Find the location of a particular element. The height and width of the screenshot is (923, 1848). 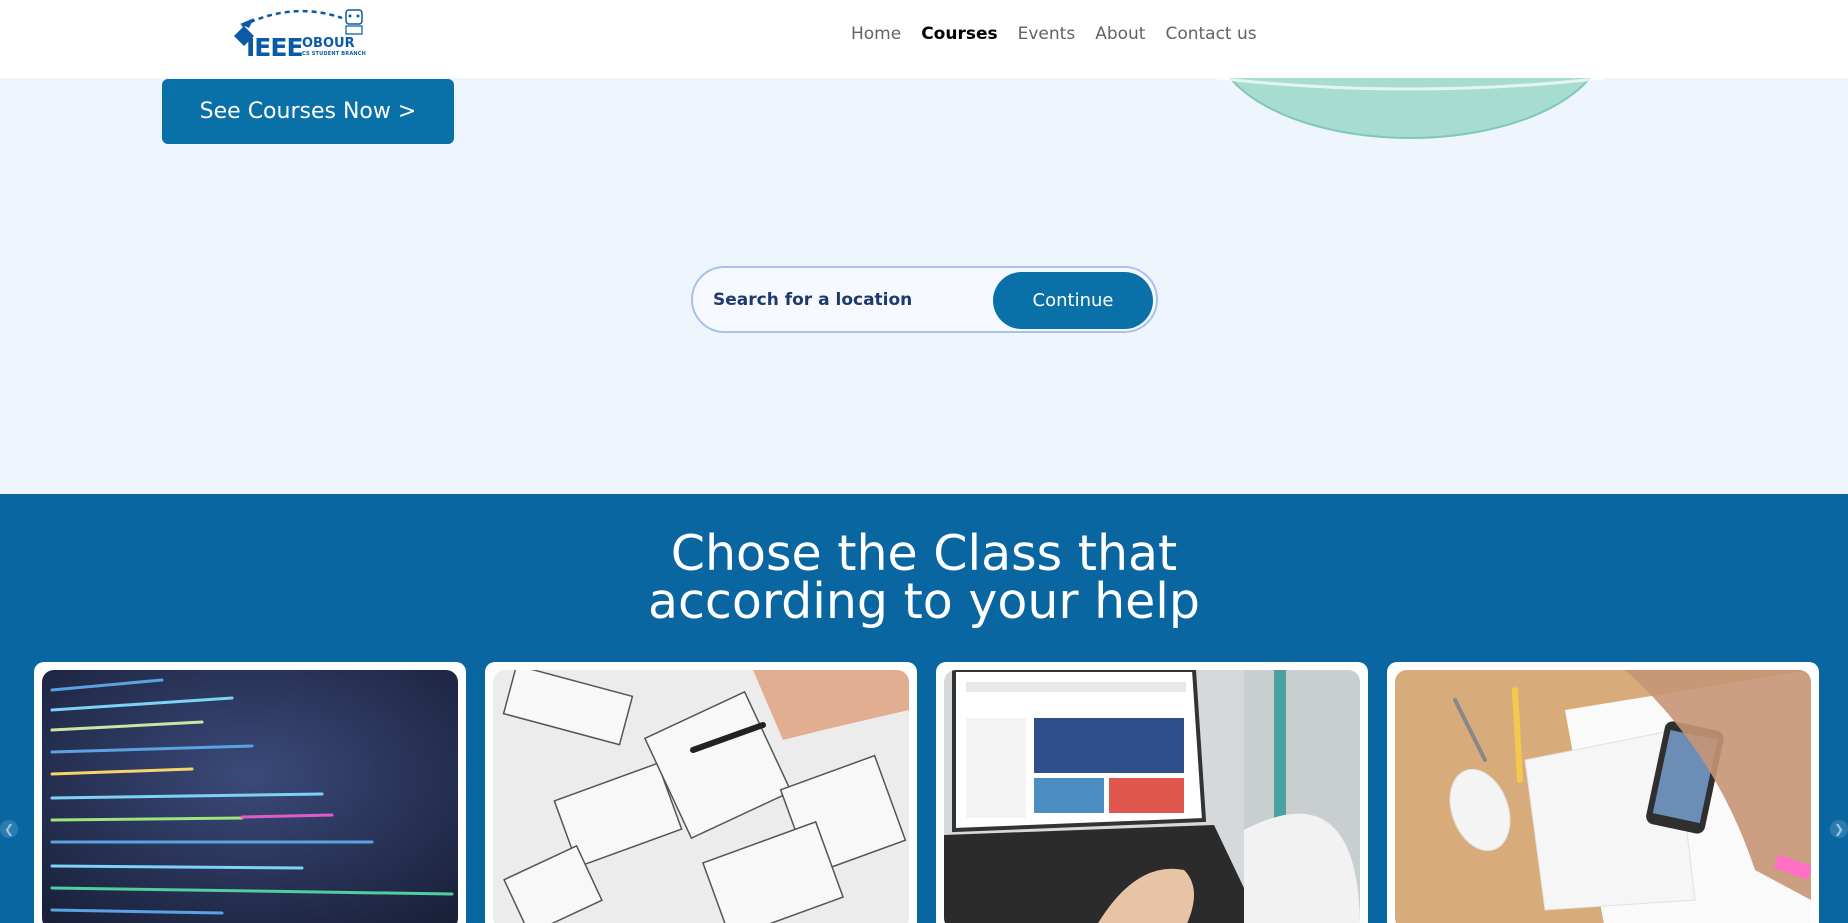

search-input is located at coordinates (848, 300).